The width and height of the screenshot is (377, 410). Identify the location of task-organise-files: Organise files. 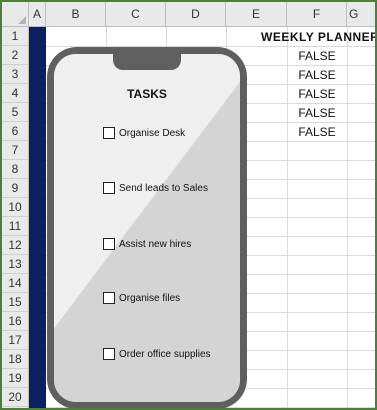
(141, 298).